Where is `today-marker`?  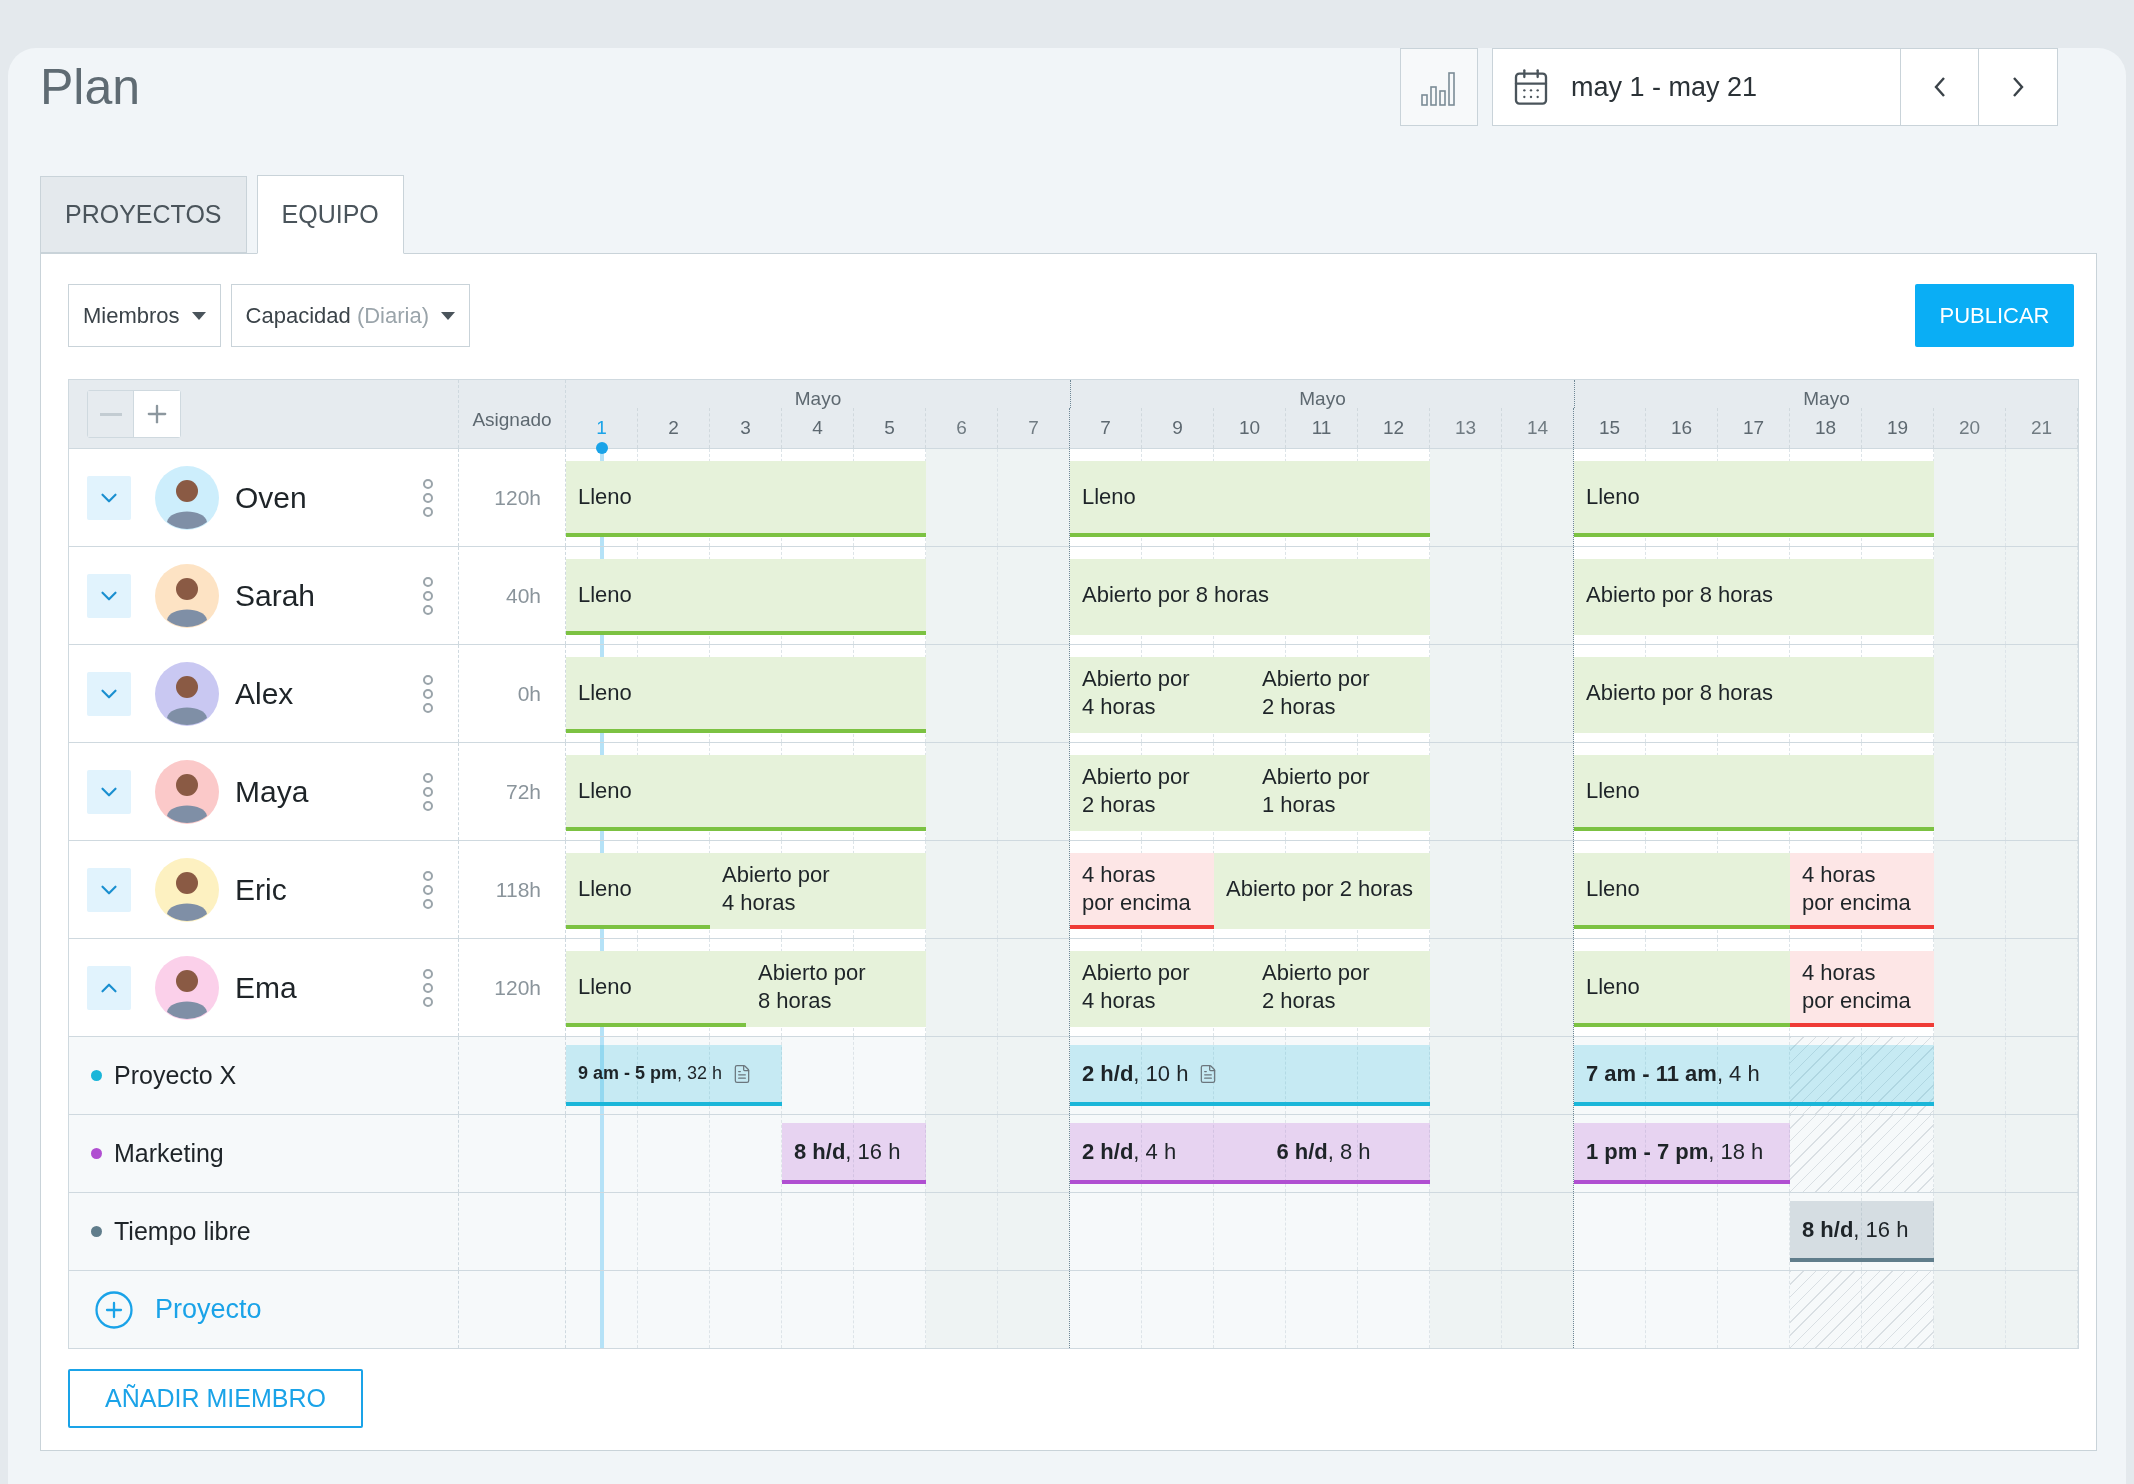
today-marker is located at coordinates (602, 448).